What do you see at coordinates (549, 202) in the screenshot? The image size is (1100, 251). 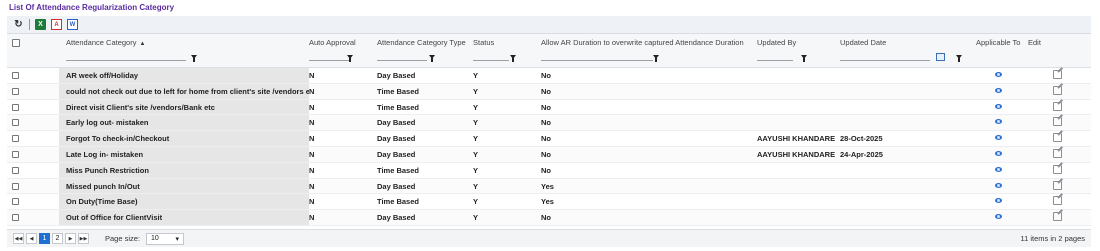 I see `table-row: On Duty(Time Base) N Time Based Y Yes` at bounding box center [549, 202].